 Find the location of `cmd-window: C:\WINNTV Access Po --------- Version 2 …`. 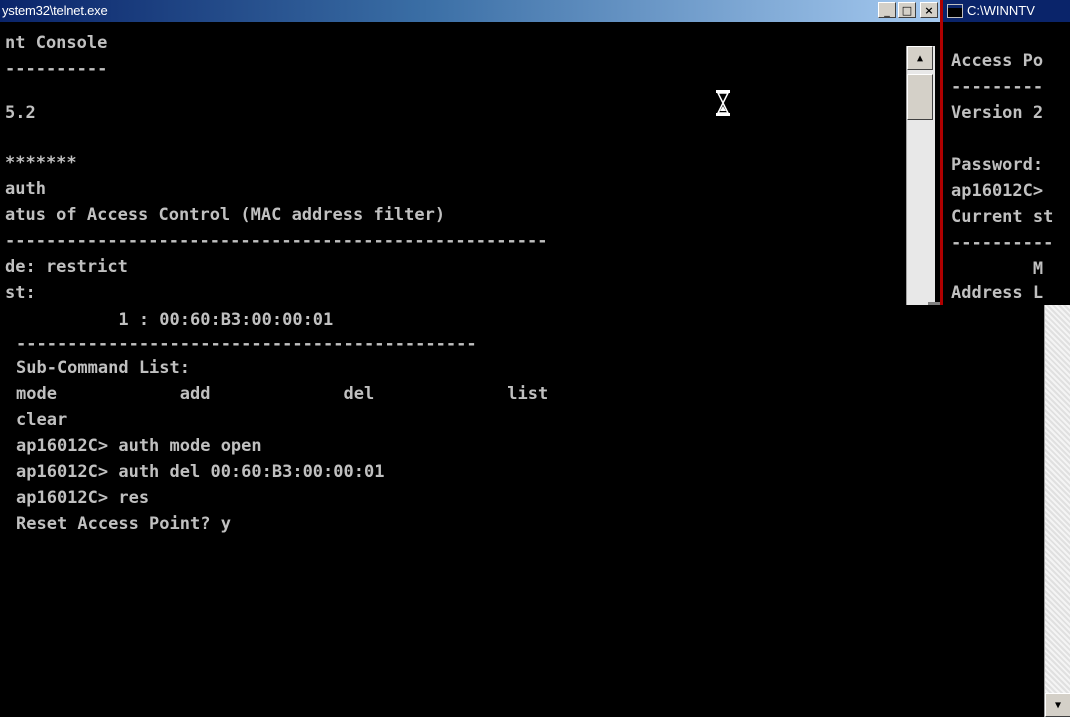

cmd-window: C:\WINNTV Access Po --------- Version 2 … is located at coordinates (1005, 152).